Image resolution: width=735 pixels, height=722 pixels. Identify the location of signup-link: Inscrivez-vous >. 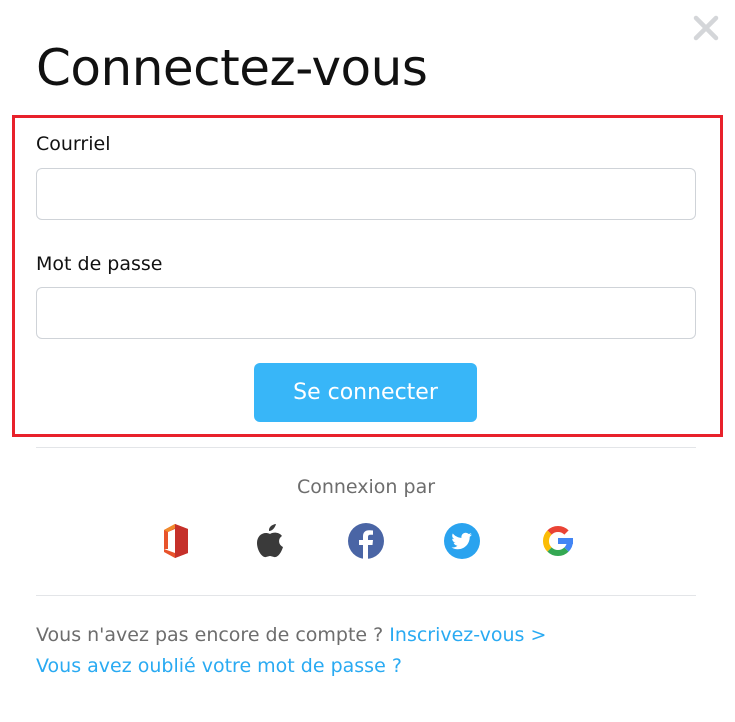
(467, 635).